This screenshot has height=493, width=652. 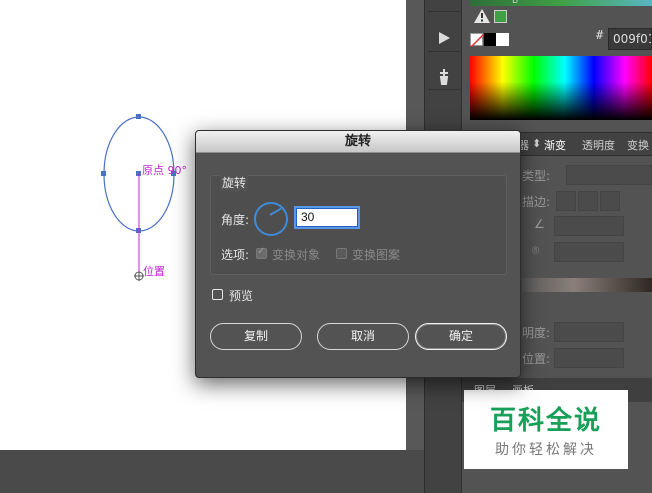 I want to click on tab-arrows-icon: ⬍, so click(x=536, y=143).